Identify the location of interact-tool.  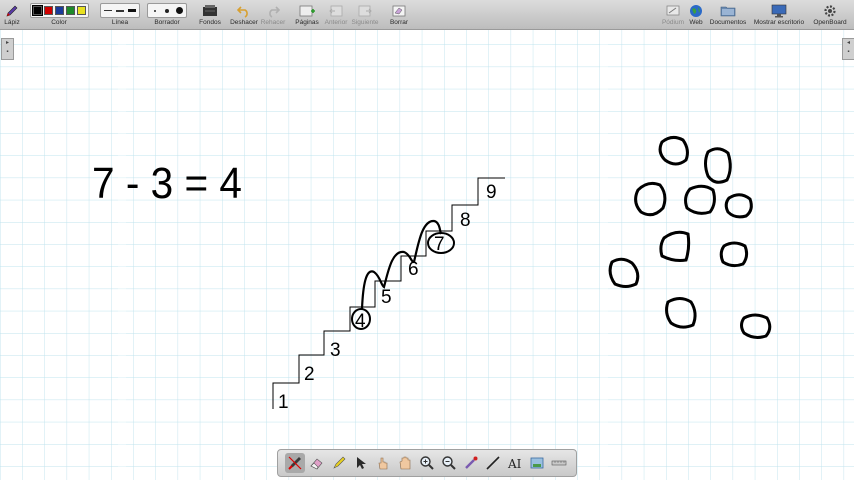
(383, 463).